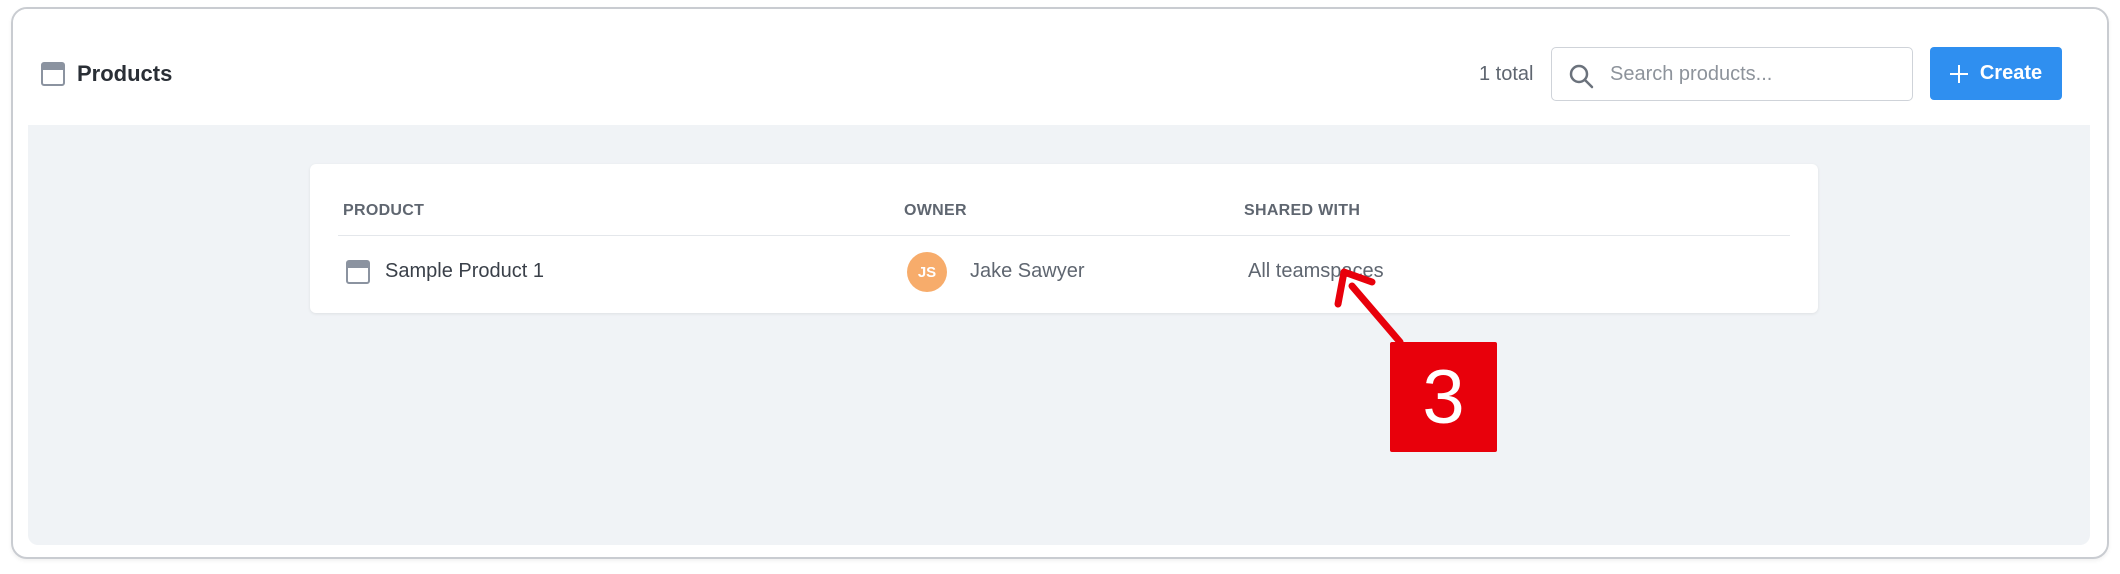 This screenshot has width=2120, height=574. I want to click on page-title: Products, so click(125, 73).